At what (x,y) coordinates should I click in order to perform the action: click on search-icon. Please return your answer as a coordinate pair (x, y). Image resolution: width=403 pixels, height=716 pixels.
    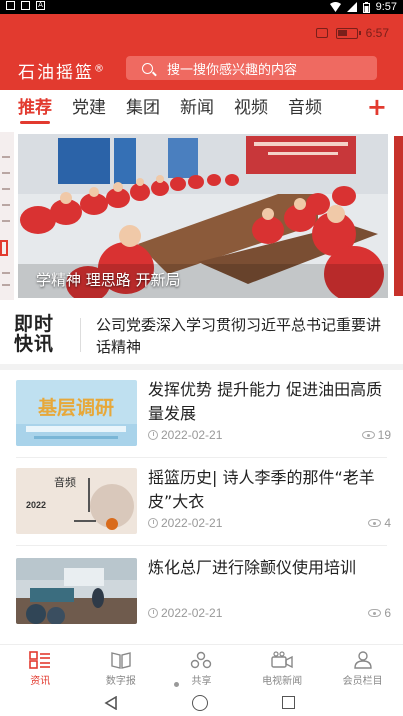
    Looking at the image, I should click on (147, 68).